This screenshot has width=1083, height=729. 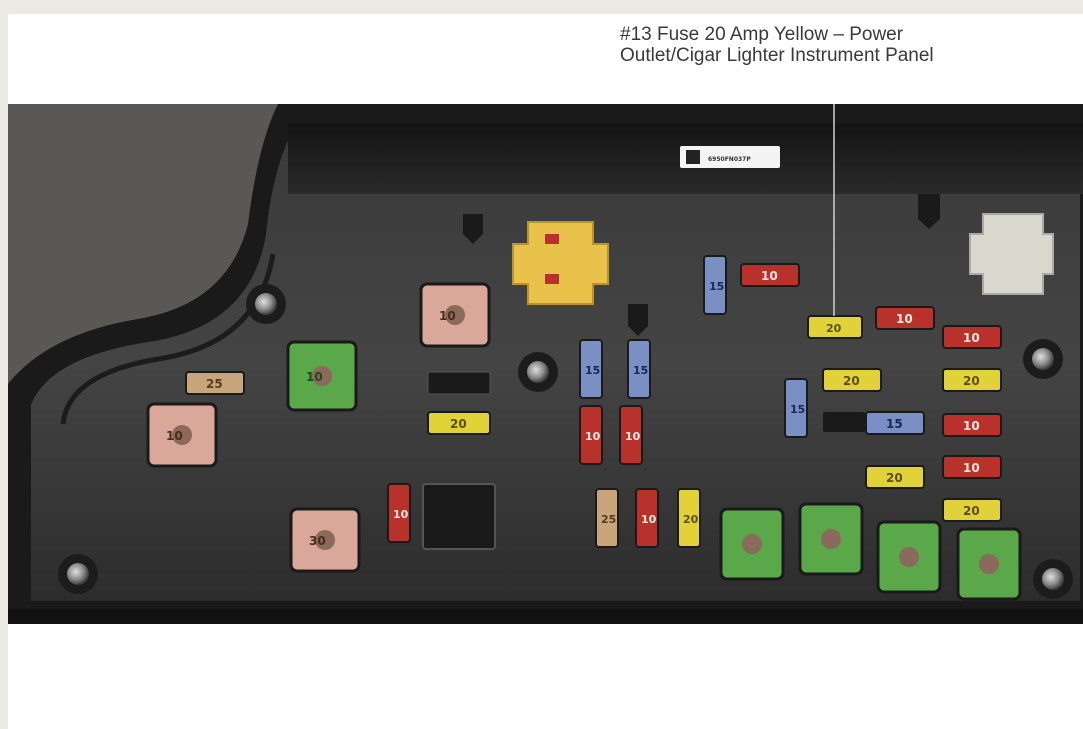 What do you see at coordinates (693, 157) in the screenshot?
I see `qr-code` at bounding box center [693, 157].